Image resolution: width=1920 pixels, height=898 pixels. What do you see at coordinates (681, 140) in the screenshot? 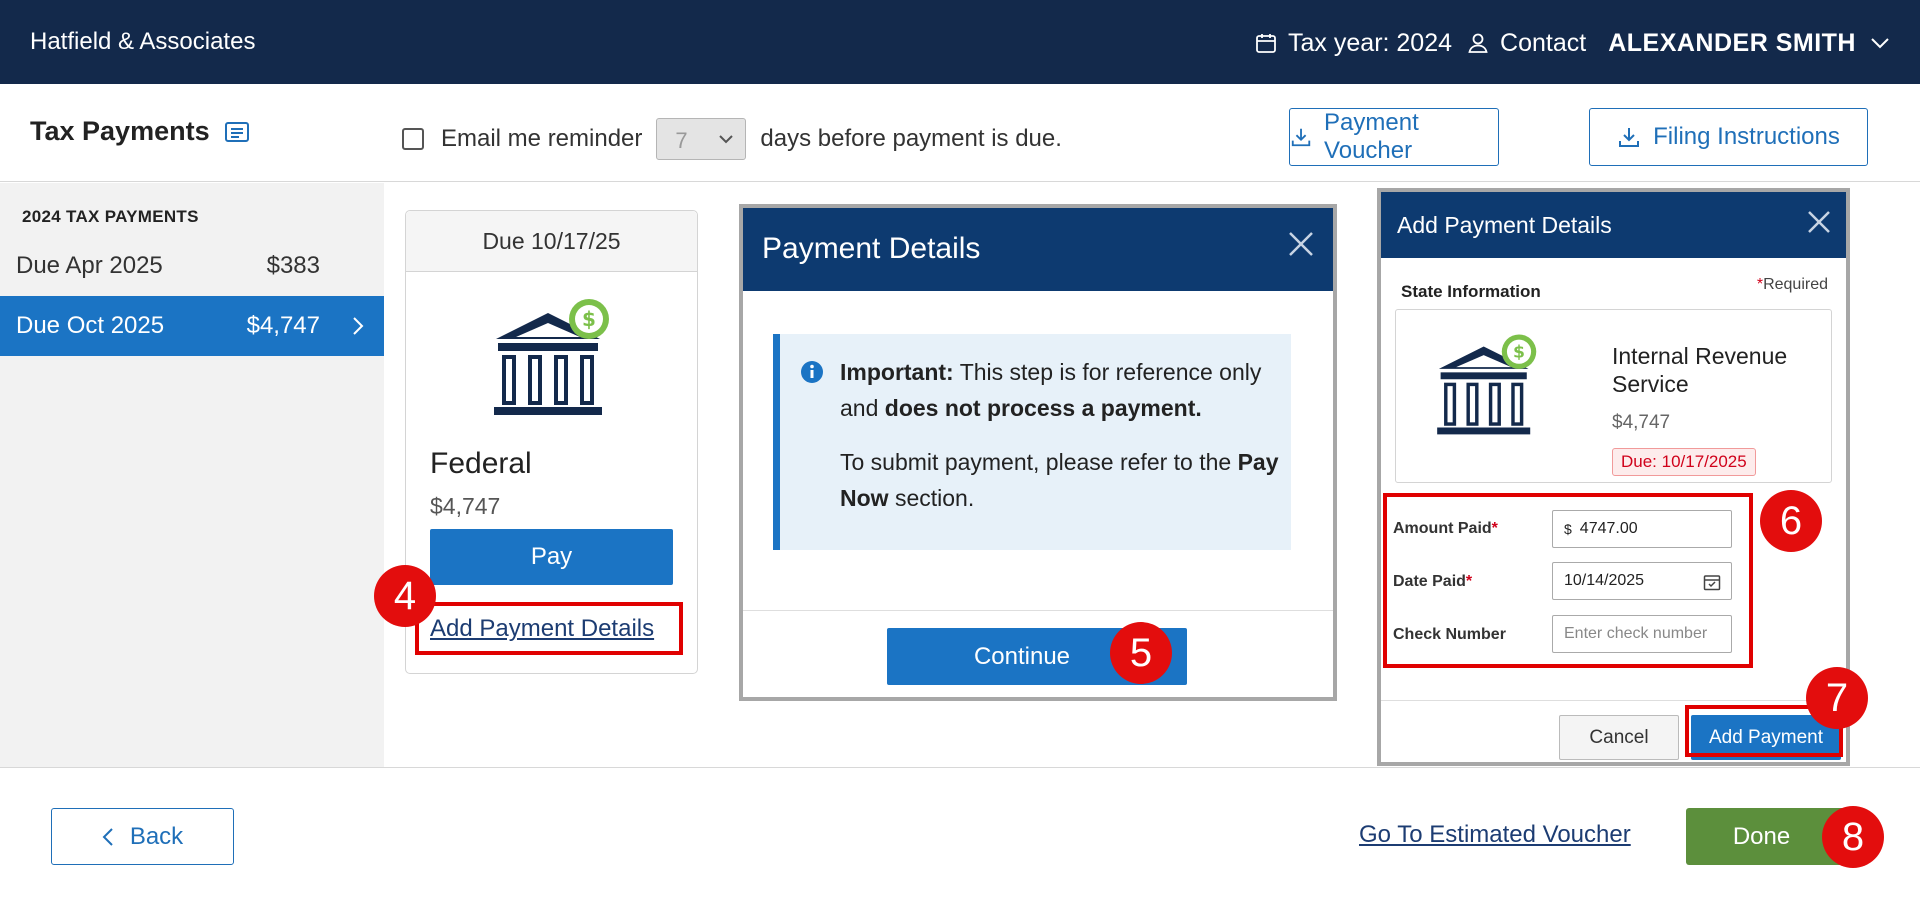
I see `reminder-days-value: 7` at bounding box center [681, 140].